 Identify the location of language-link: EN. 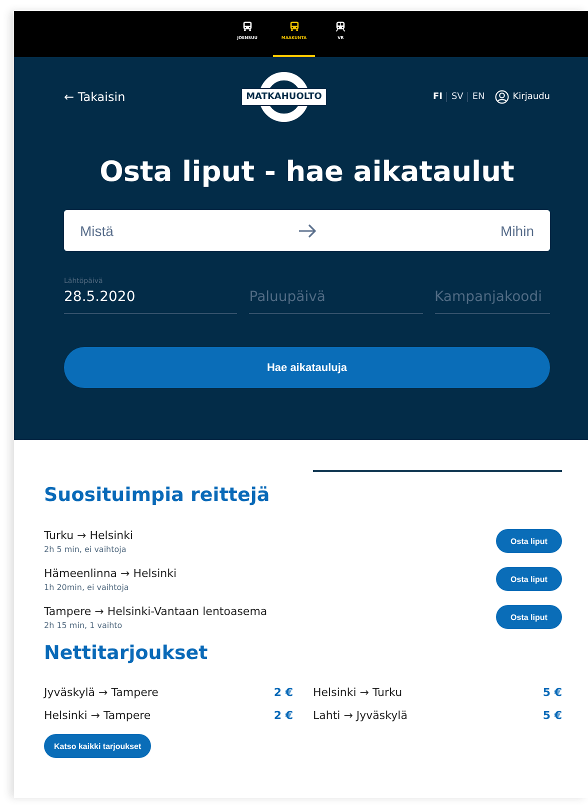
(478, 97).